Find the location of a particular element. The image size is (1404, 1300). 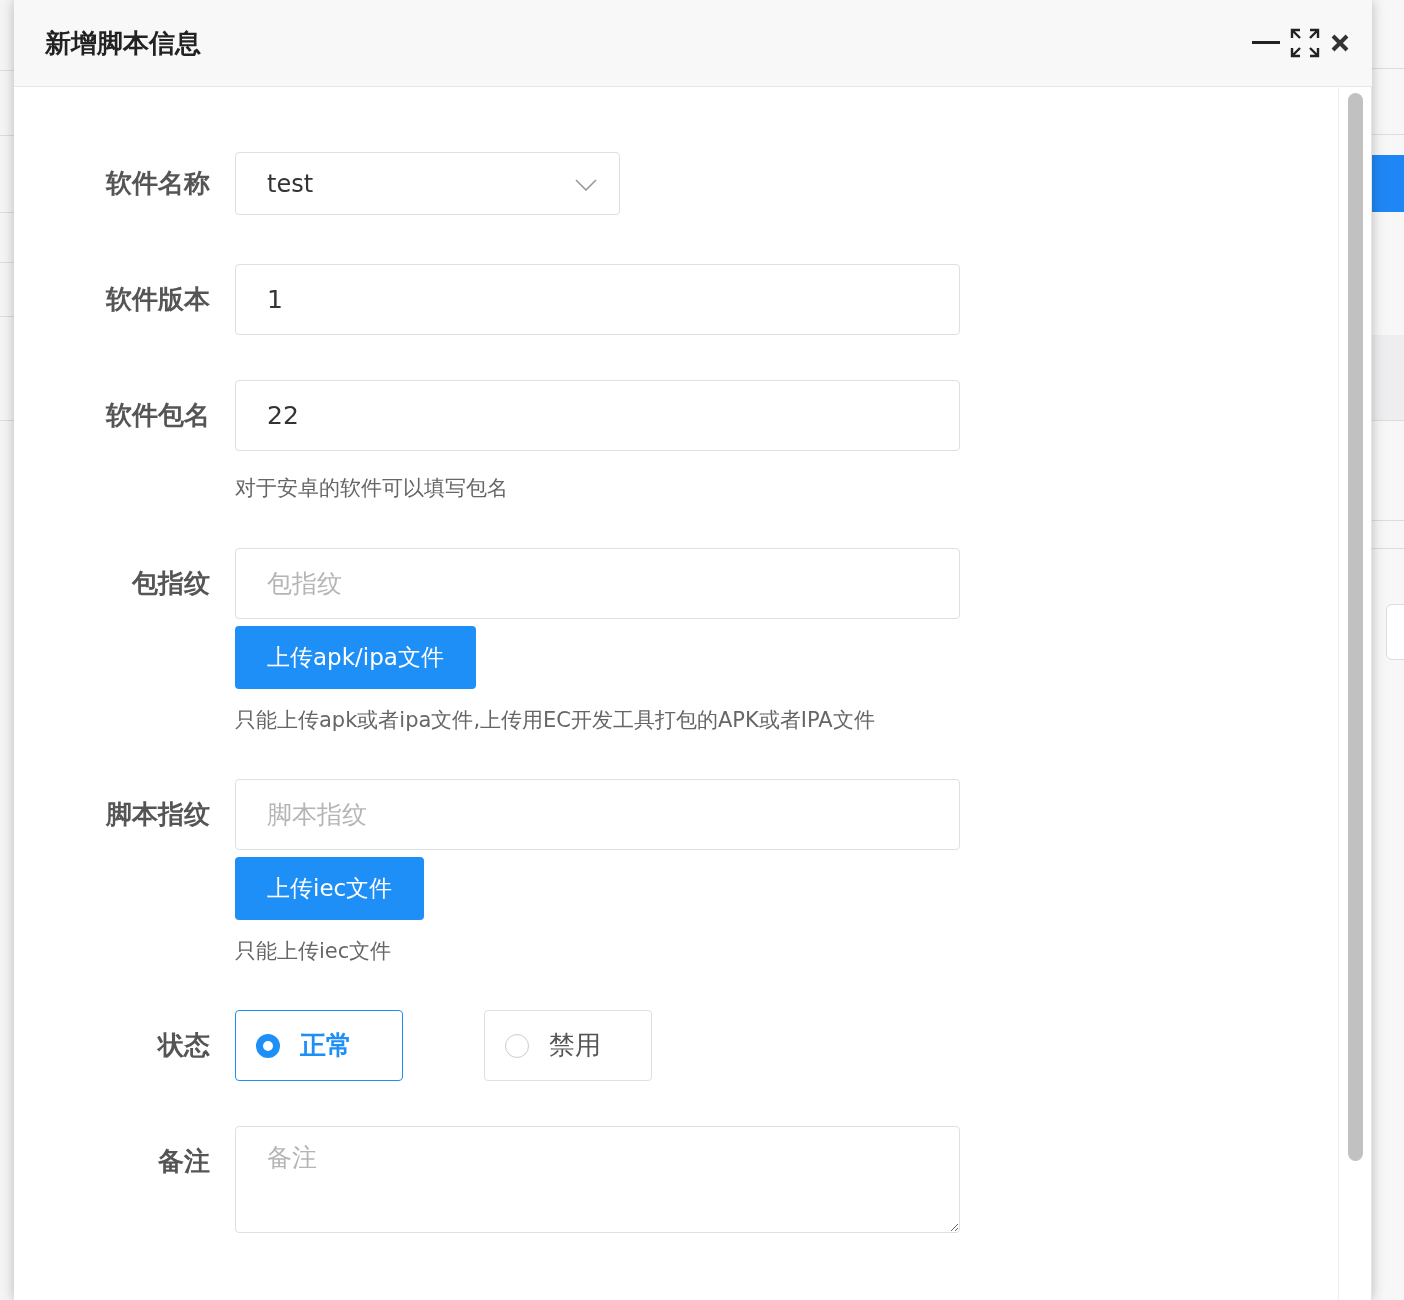

field-label: 软件包名 is located at coordinates (157, 415).